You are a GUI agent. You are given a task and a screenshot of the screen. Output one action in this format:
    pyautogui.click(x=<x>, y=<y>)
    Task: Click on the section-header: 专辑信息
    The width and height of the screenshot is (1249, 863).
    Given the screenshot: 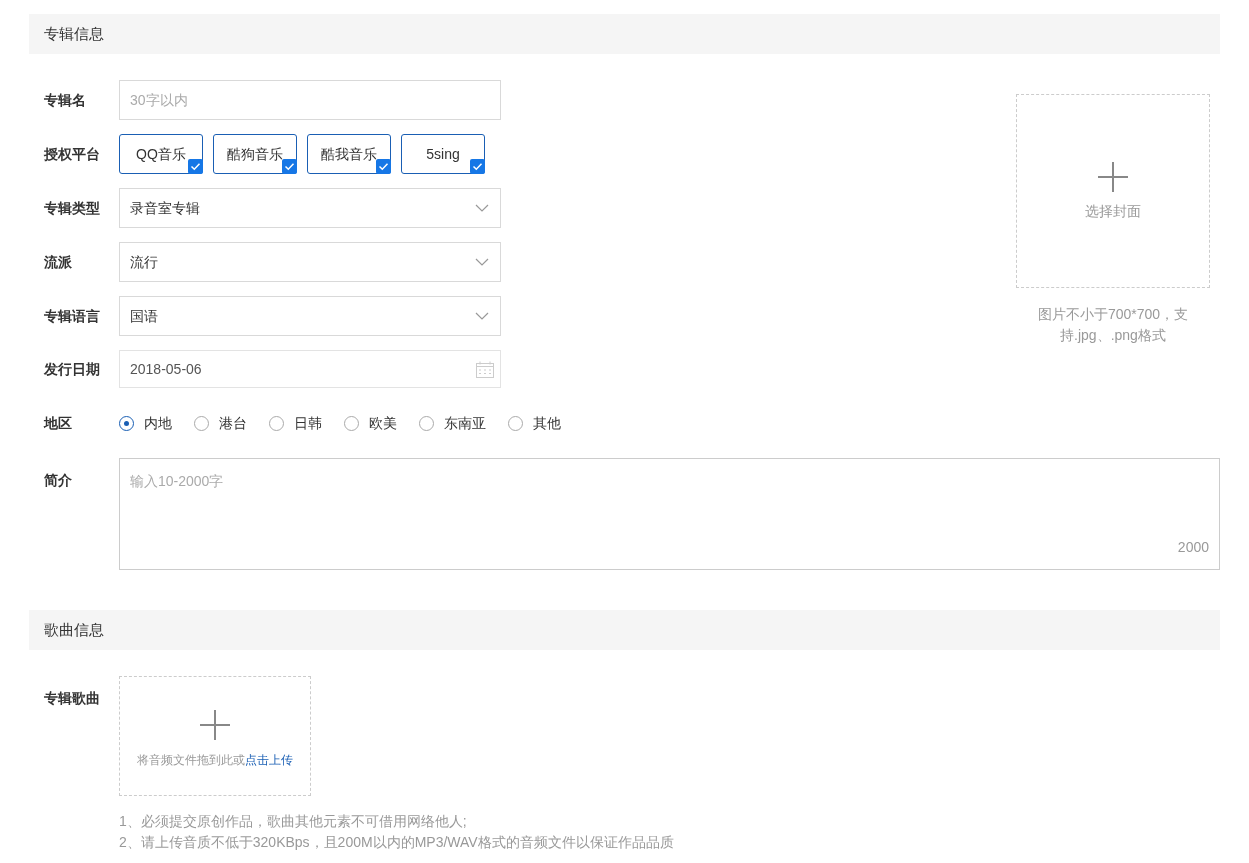 What is the action you would take?
    pyautogui.click(x=624, y=34)
    